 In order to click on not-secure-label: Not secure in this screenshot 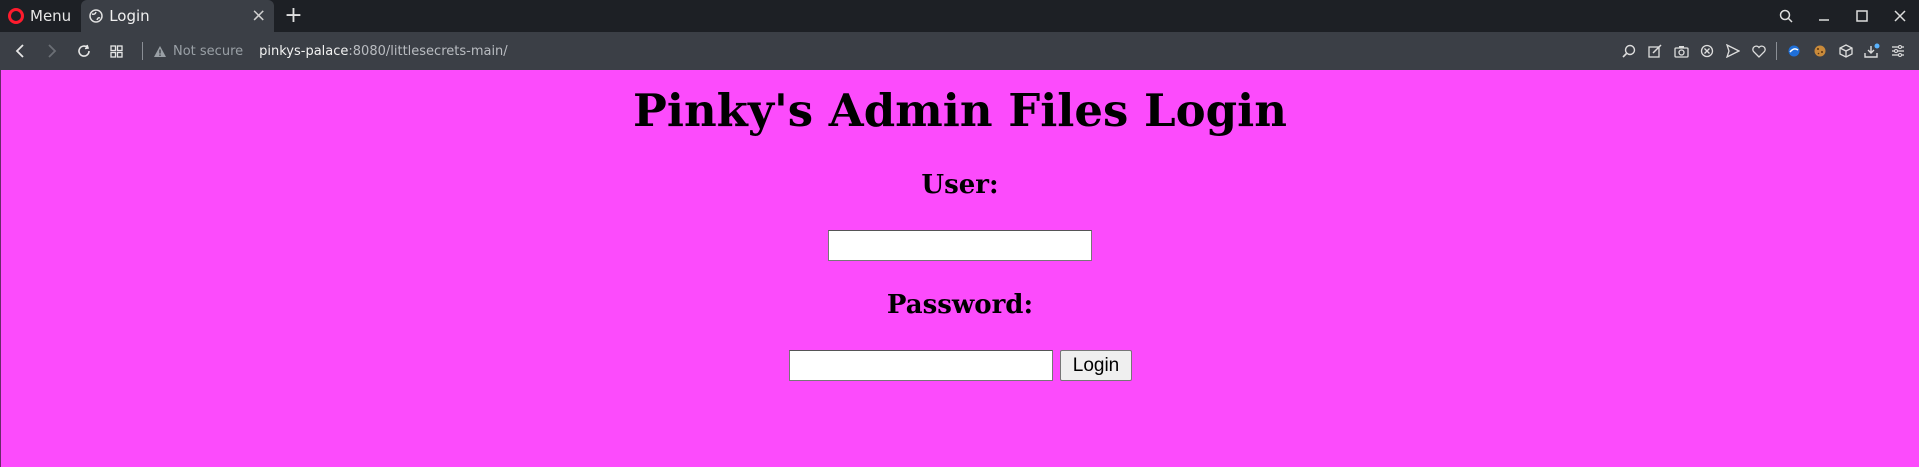, I will do `click(208, 51)`.